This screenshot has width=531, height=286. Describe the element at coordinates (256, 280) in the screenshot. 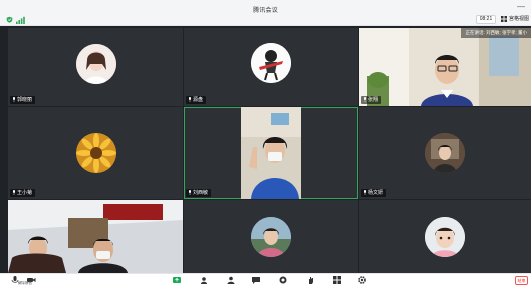

I see `chat-icon` at that location.